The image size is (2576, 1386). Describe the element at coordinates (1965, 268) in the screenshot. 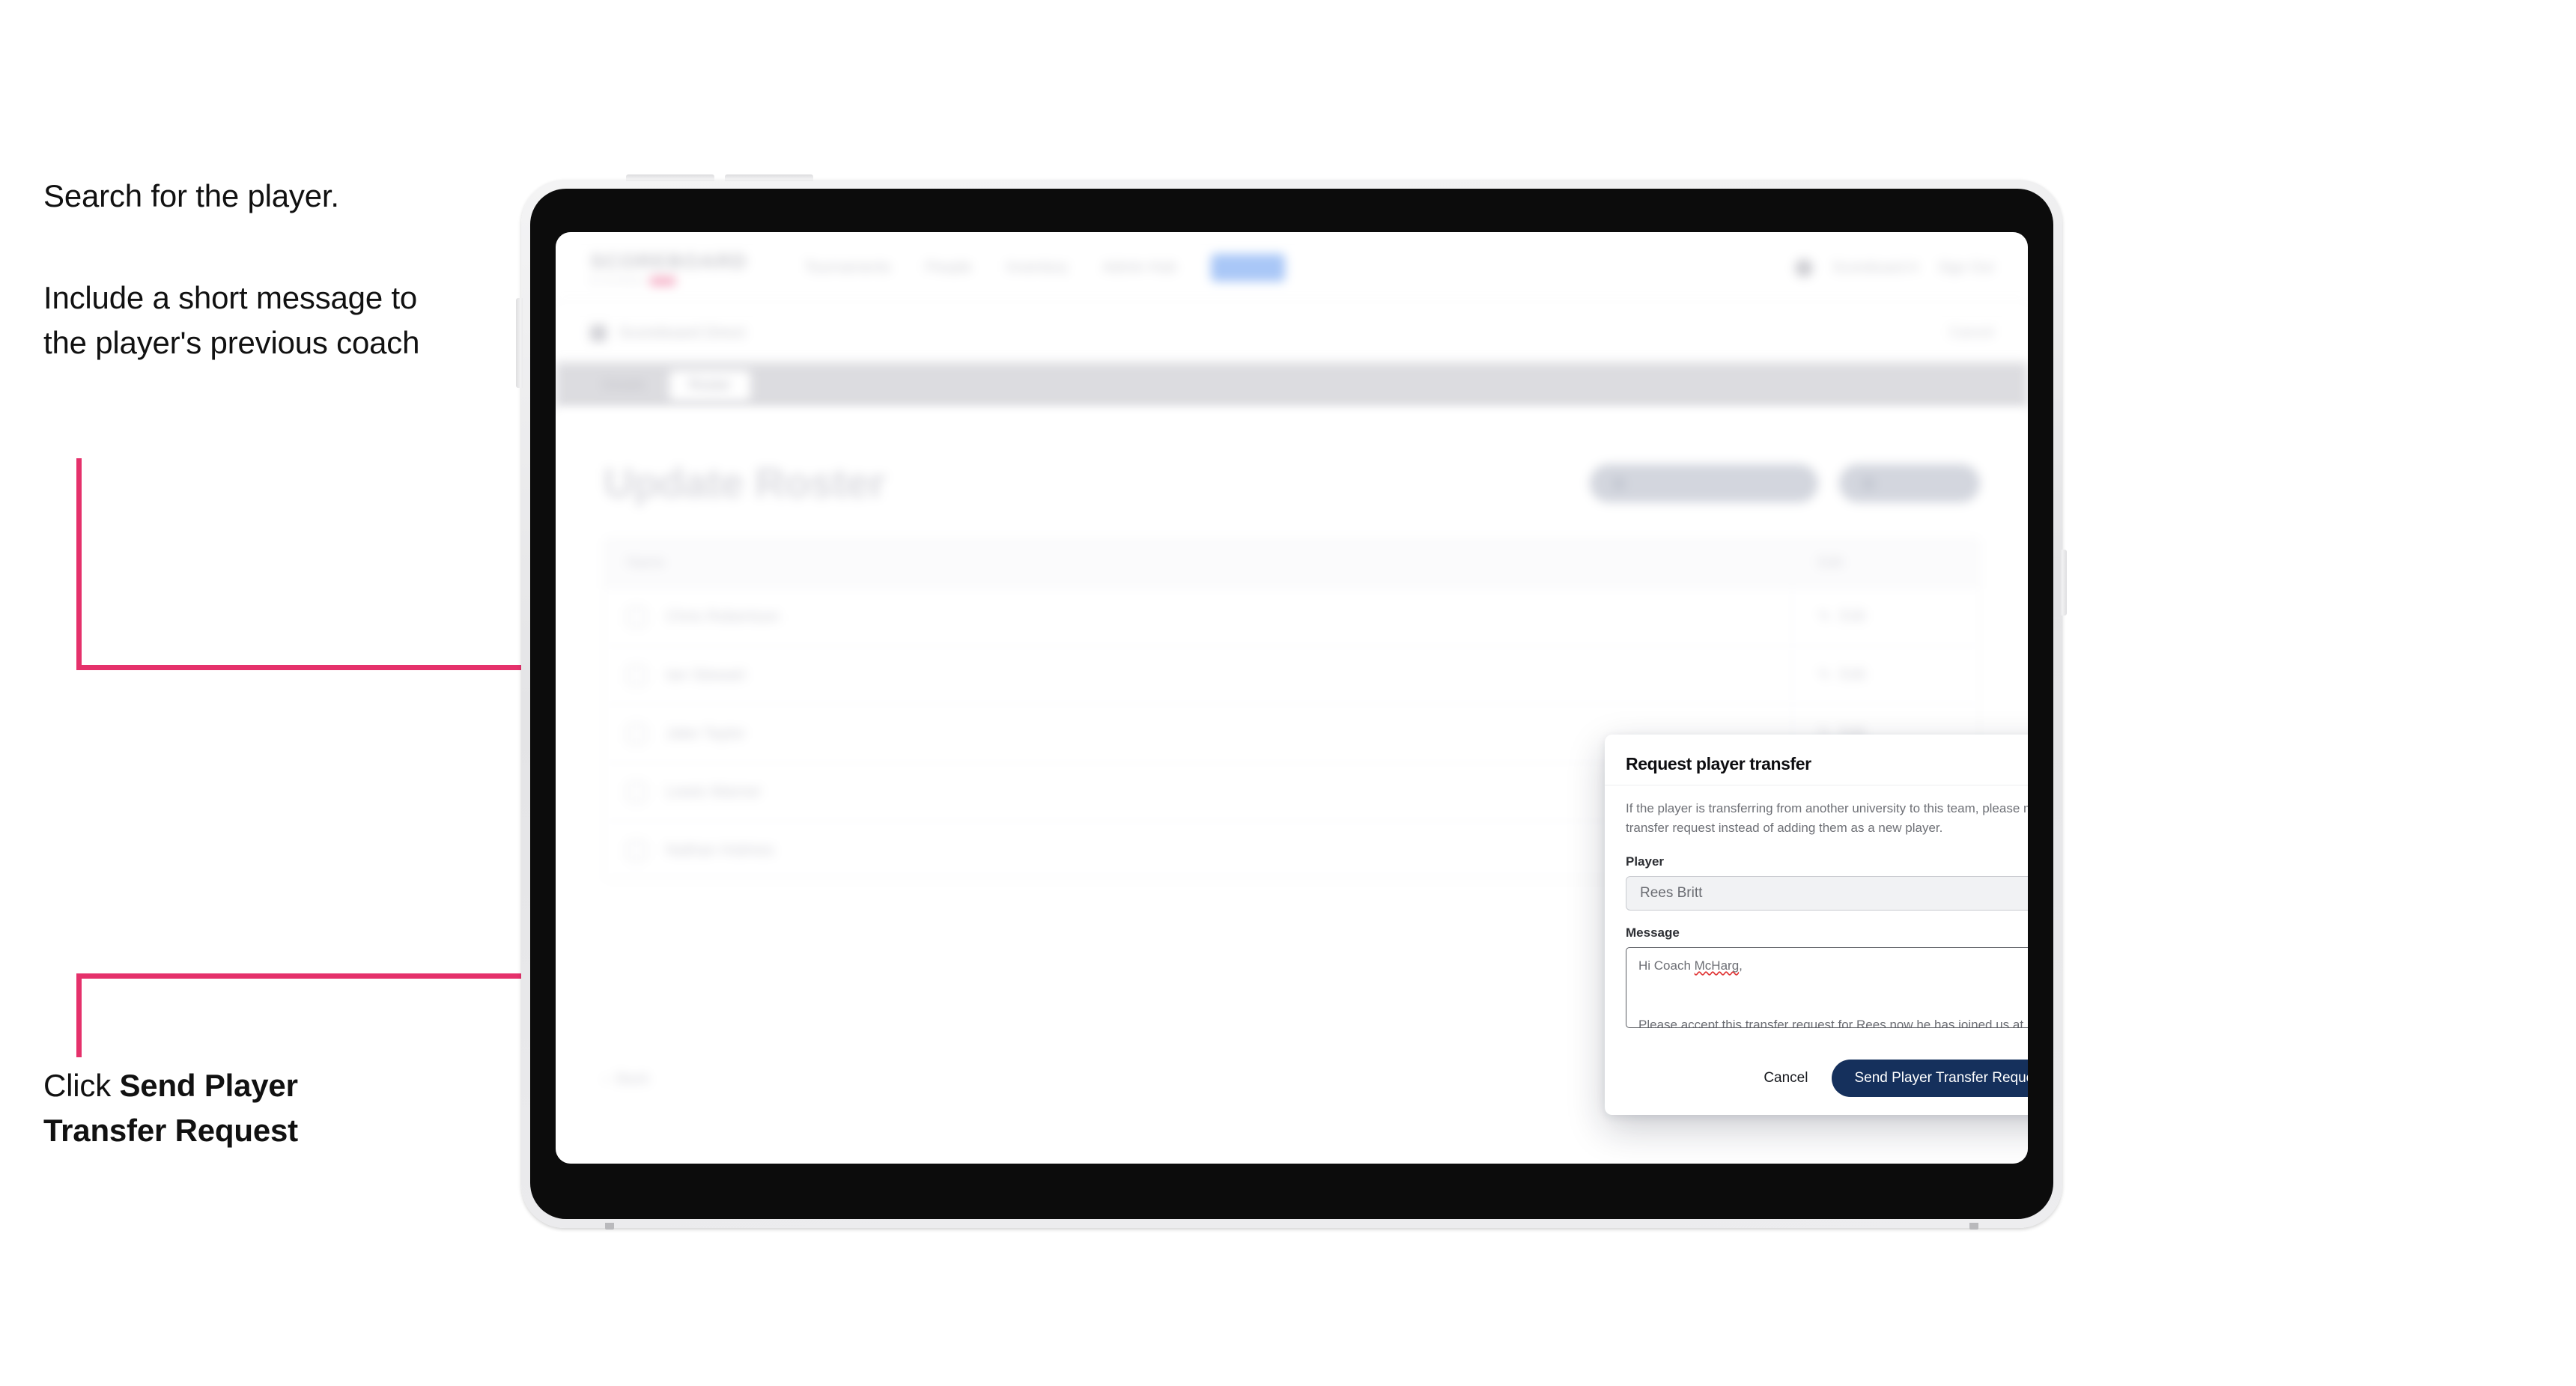

I see `sign-out-link: Sign Out` at that location.